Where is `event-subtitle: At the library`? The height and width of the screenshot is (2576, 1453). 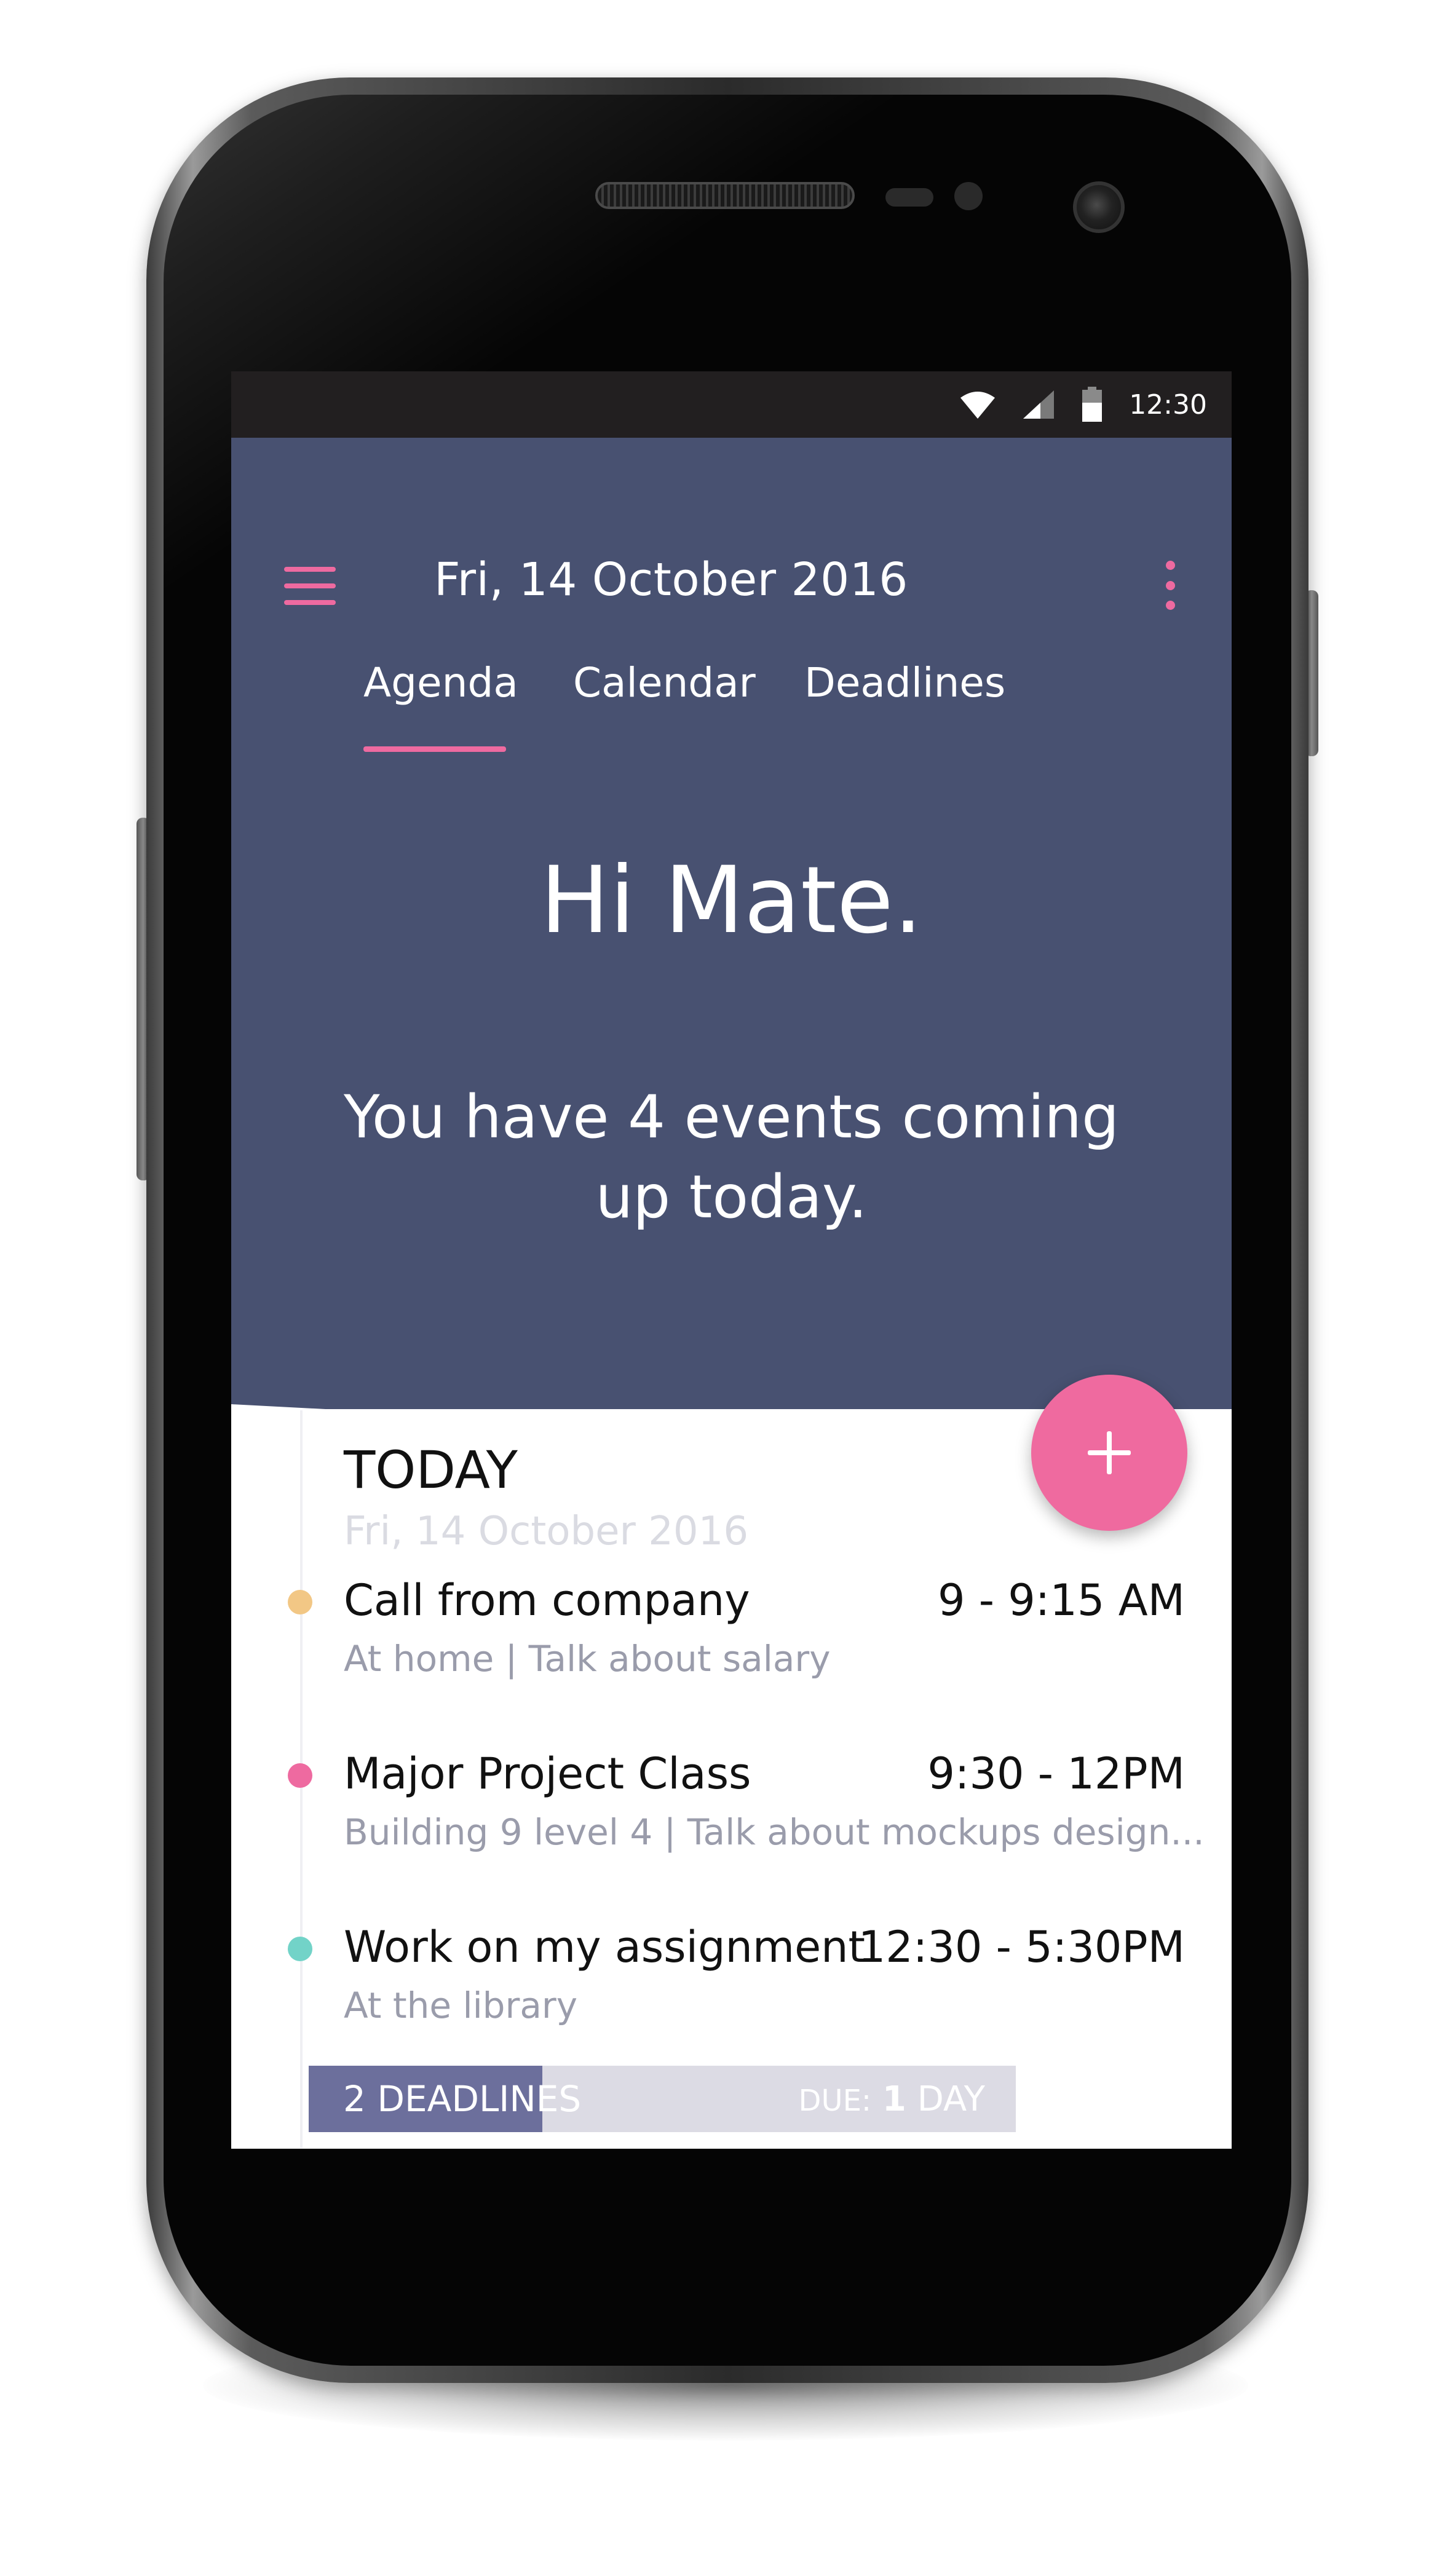 event-subtitle: At the library is located at coordinates (461, 2005).